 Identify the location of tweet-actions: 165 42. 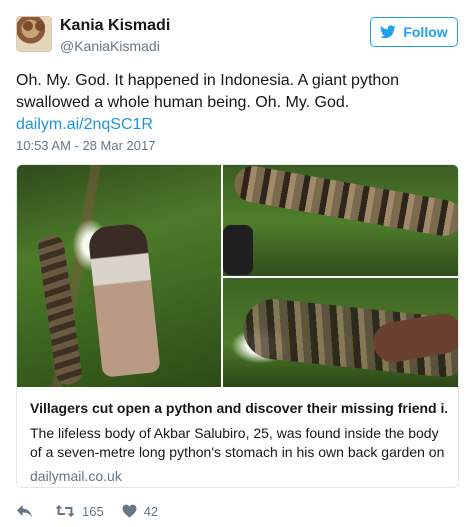
(87, 511).